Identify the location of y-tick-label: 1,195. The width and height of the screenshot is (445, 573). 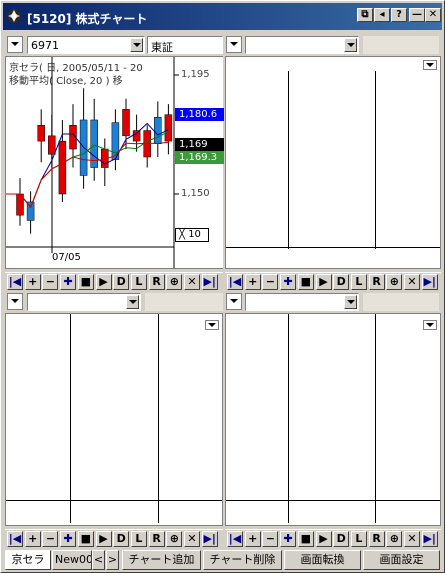
(195, 74).